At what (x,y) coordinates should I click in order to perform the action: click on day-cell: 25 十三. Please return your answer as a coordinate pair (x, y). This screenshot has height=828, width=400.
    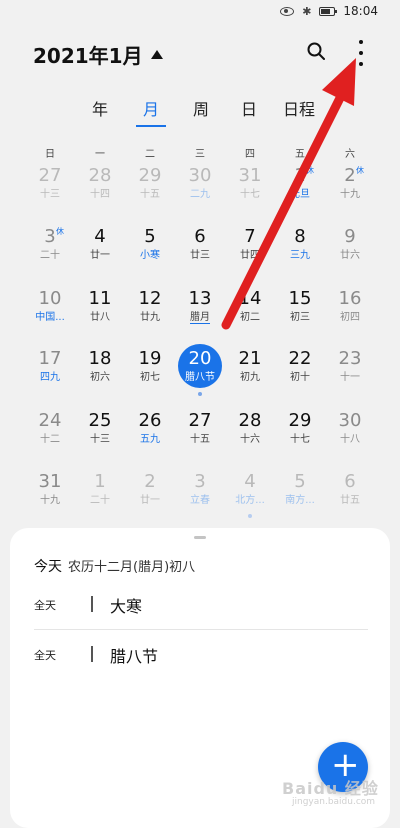
    Looking at the image, I should click on (100, 434).